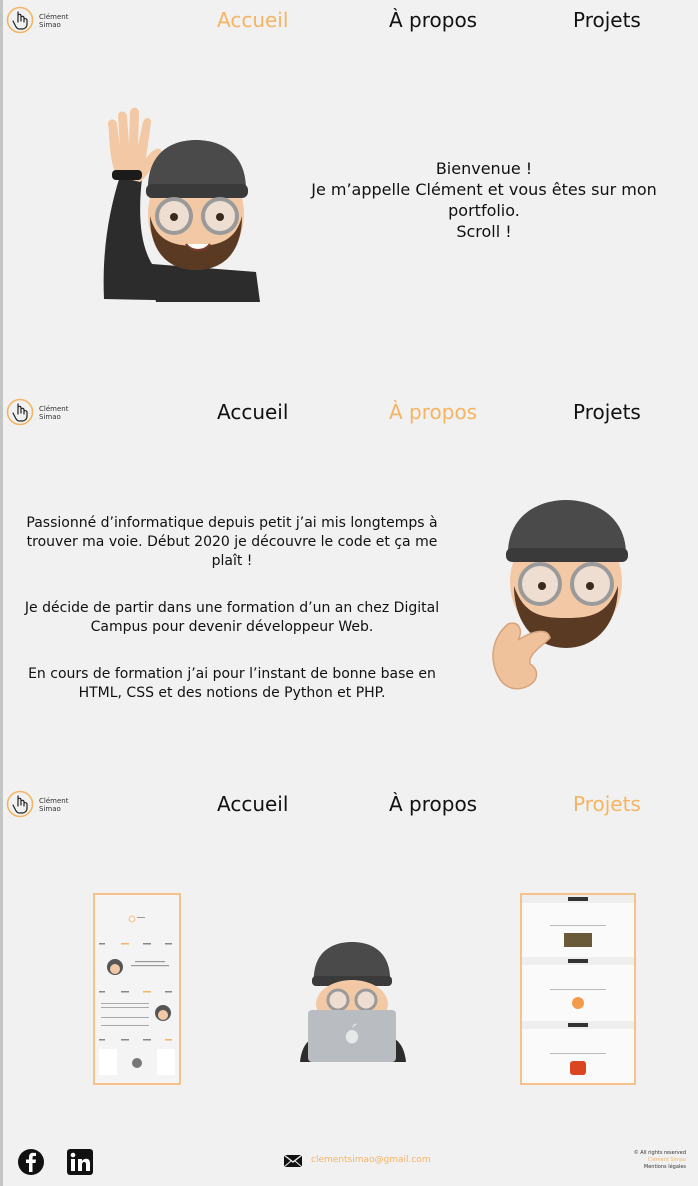 The height and width of the screenshot is (1186, 698). What do you see at coordinates (349, 806) in the screenshot?
I see `navbar-projects: Clément Simao Accueil À propos Projets` at bounding box center [349, 806].